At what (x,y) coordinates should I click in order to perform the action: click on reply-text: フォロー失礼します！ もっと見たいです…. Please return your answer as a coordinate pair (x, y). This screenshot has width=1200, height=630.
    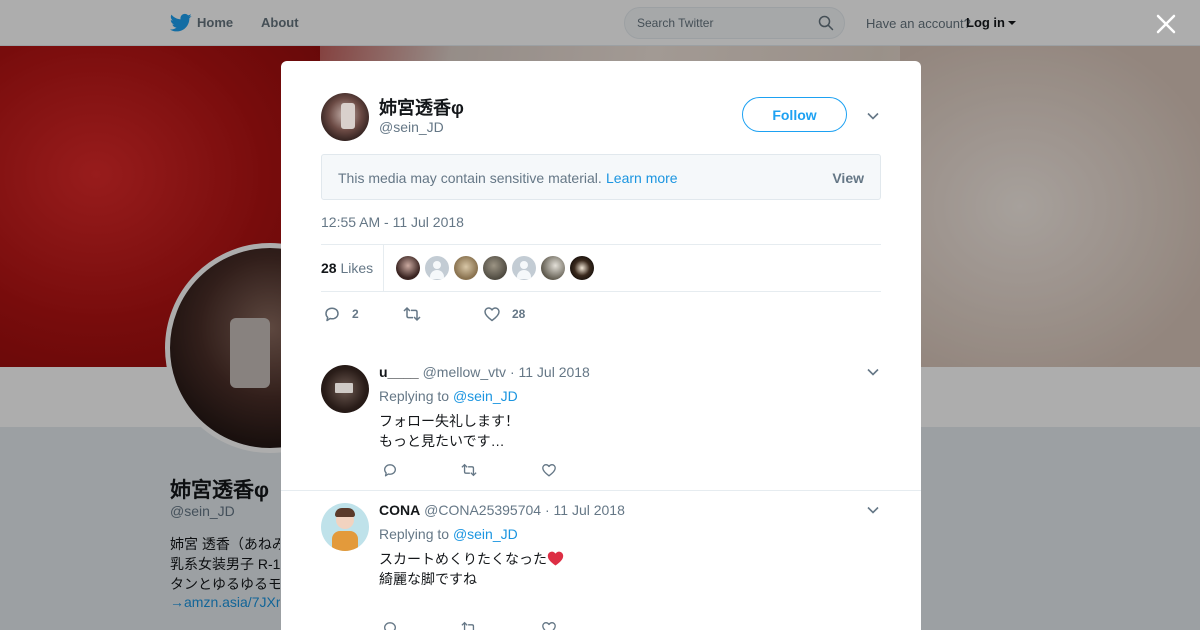
    Looking at the image, I should click on (449, 431).